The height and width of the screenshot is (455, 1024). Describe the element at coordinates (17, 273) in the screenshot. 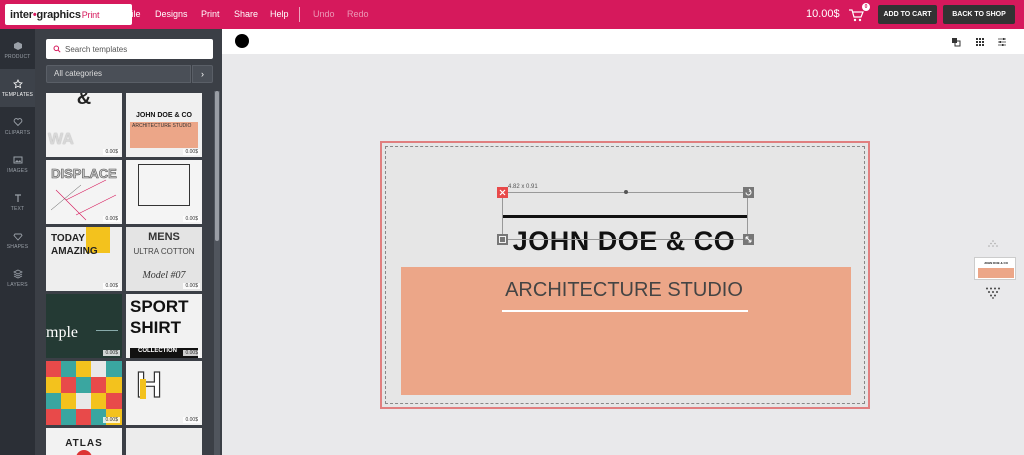

I see `layers-icon` at that location.